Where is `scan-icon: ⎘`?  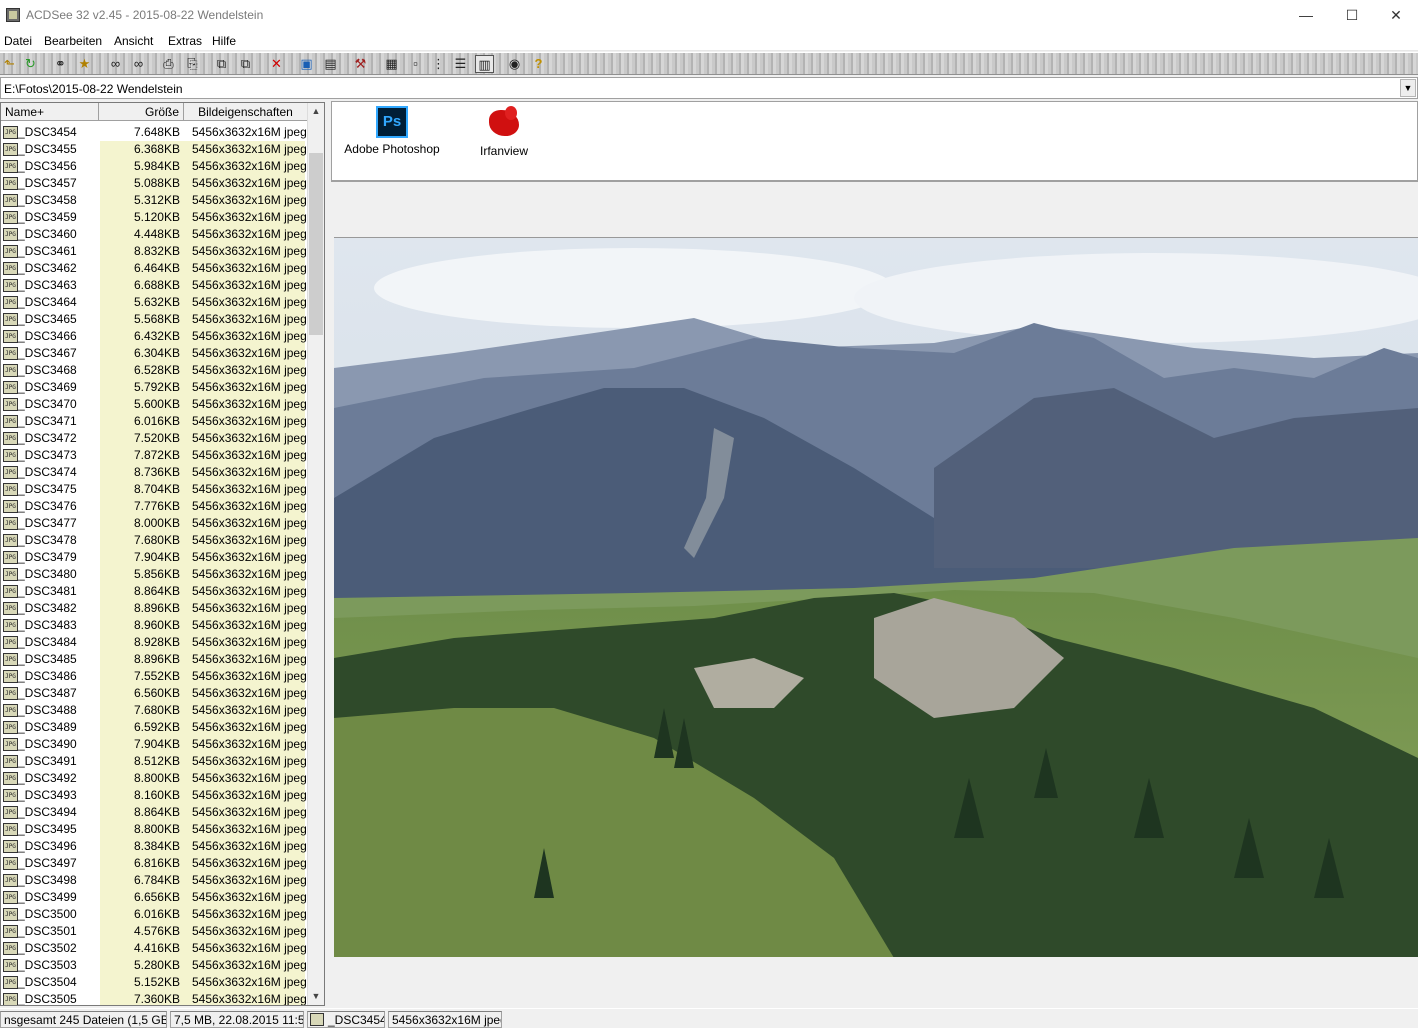
scan-icon: ⎘ is located at coordinates (192, 64).